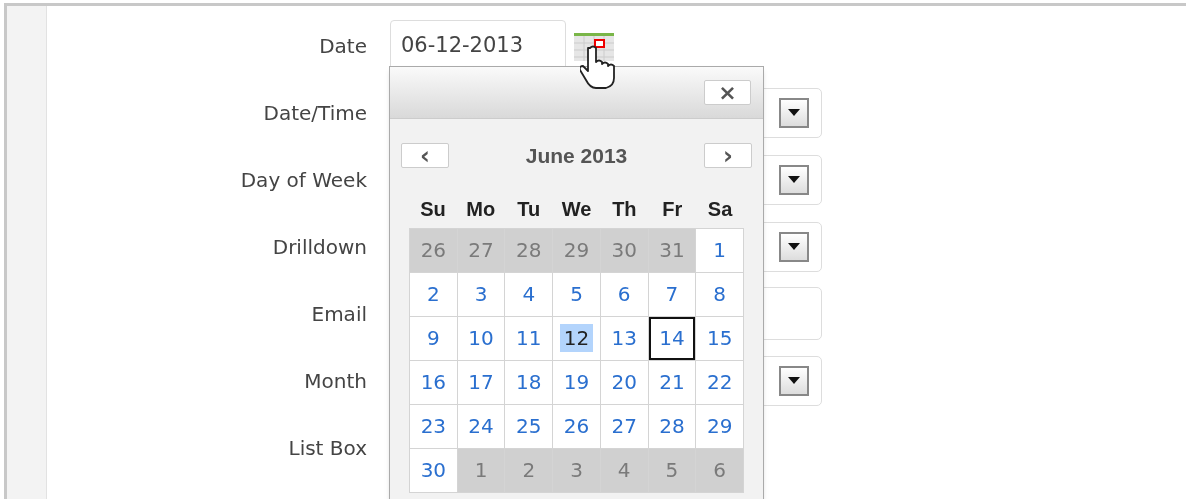  Describe the element at coordinates (727, 92) in the screenshot. I see `close-button: ×` at that location.